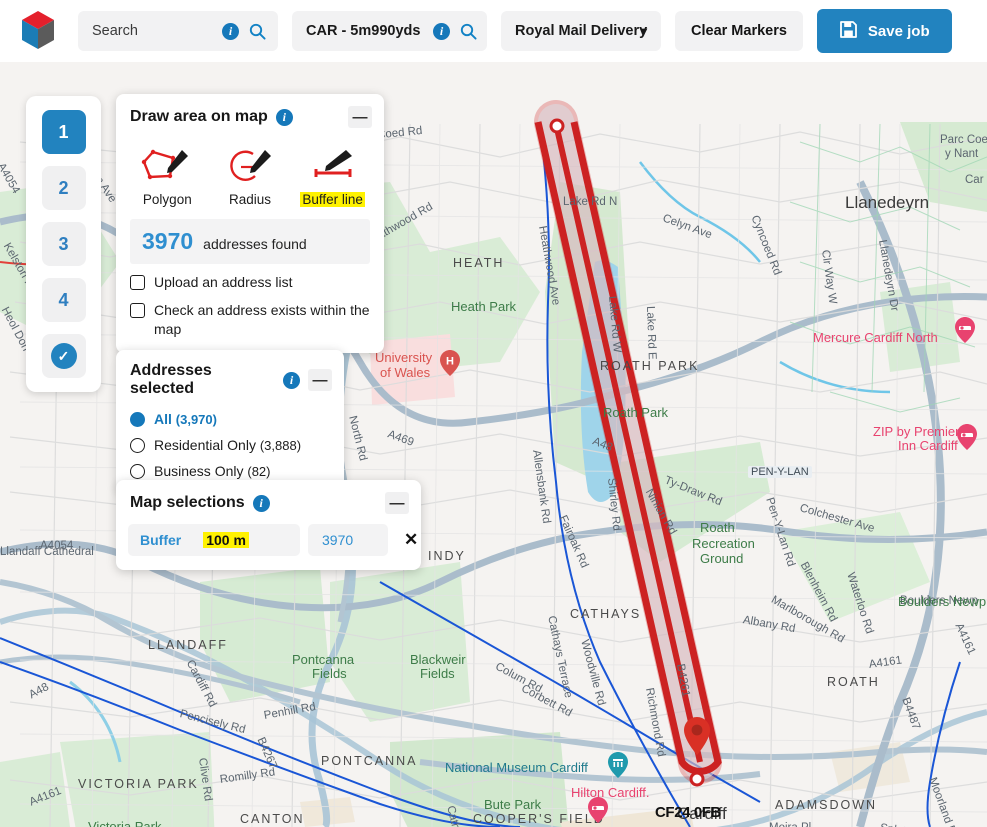  What do you see at coordinates (167, 199) in the screenshot?
I see `tool-polygon-label: Polygon` at bounding box center [167, 199].